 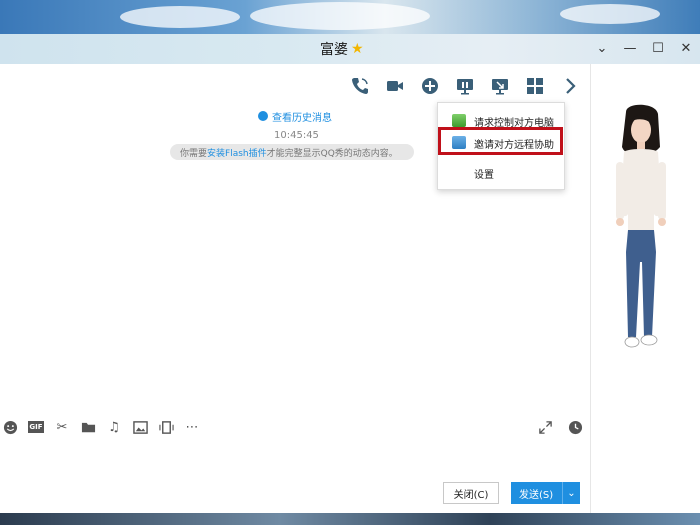 I want to click on gif-icon-text: GIF, so click(x=36, y=427).